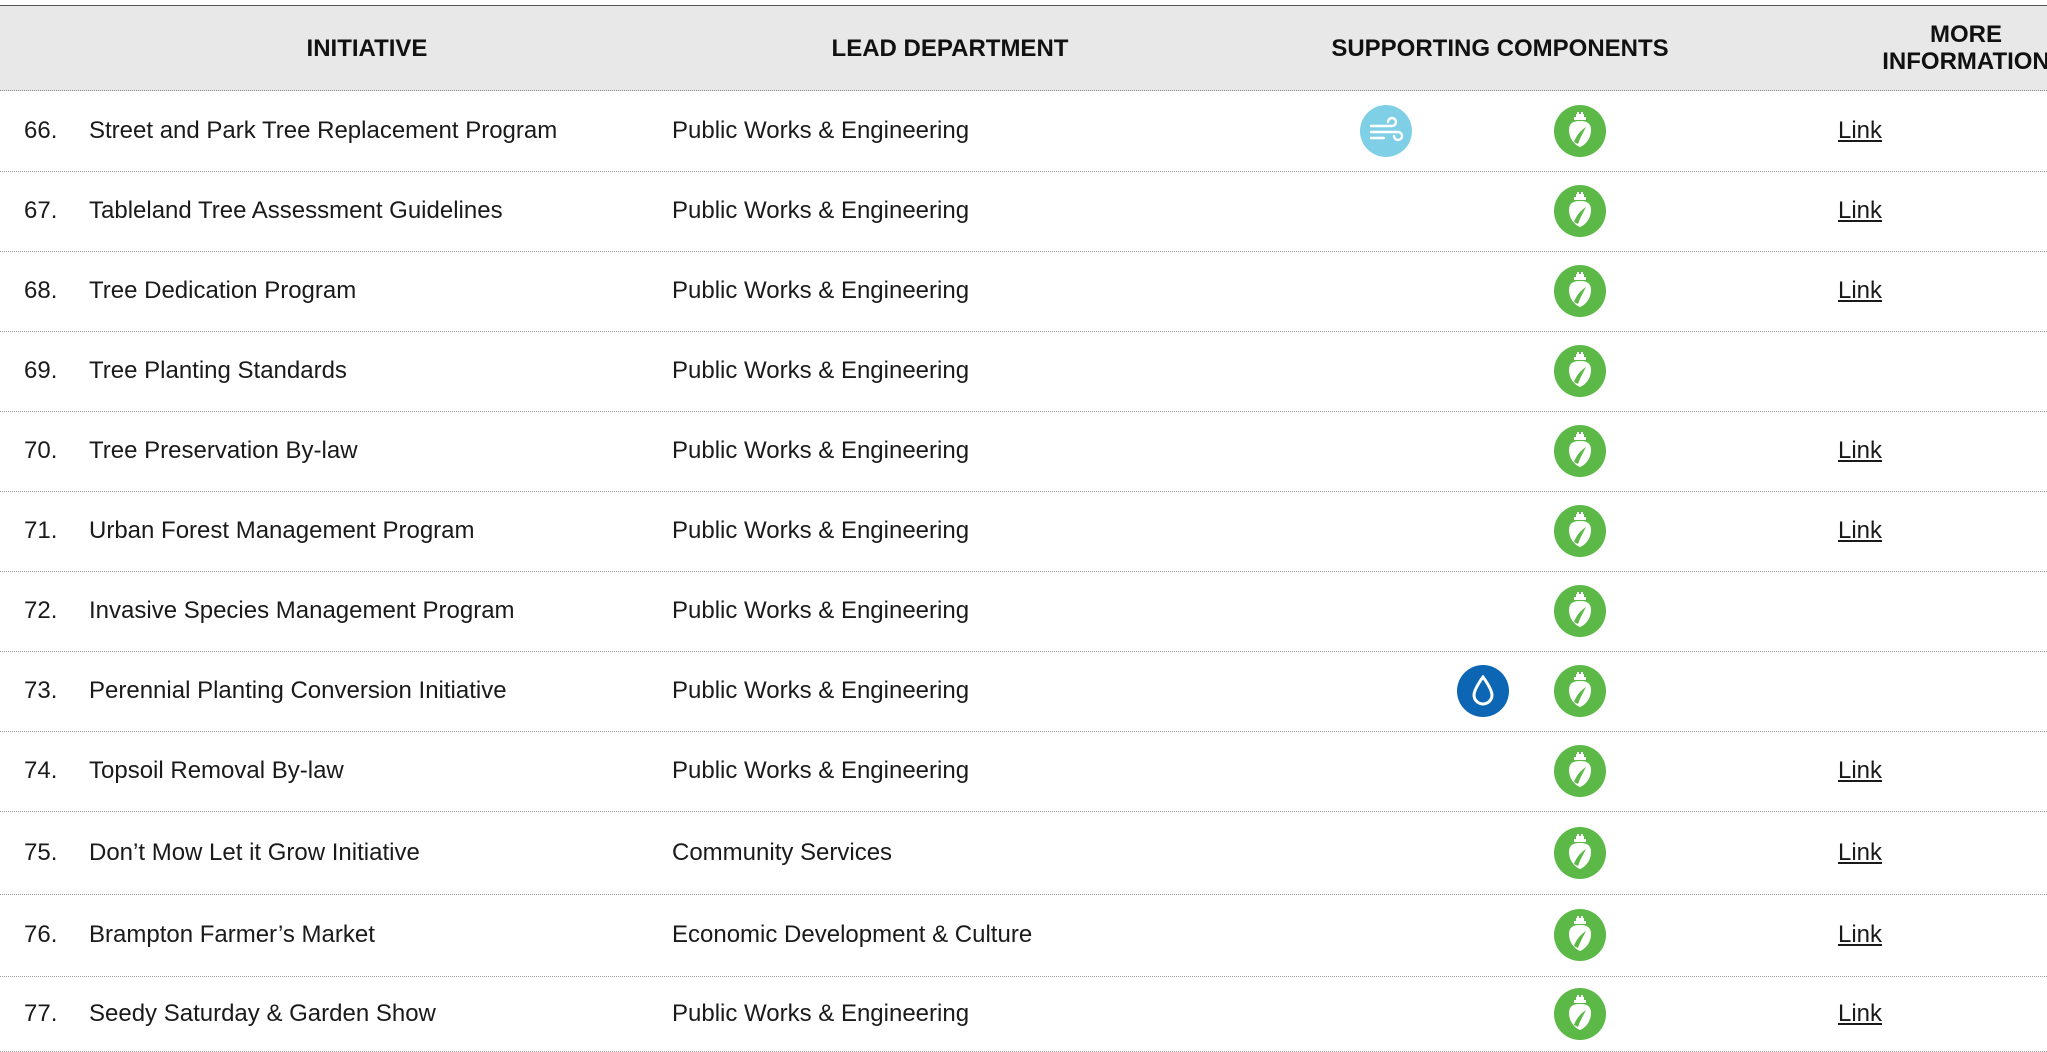  Describe the element at coordinates (41, 530) in the screenshot. I see `row-number: 71.` at that location.